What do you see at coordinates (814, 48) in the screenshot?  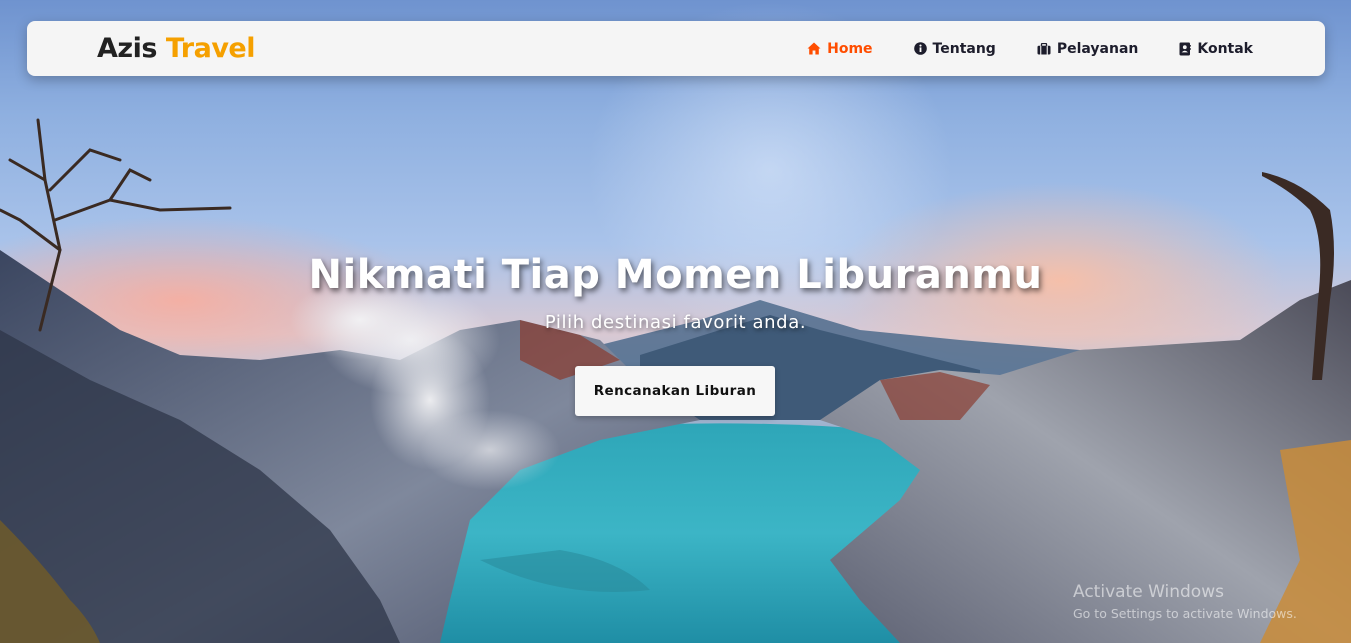 I see `home-icon` at bounding box center [814, 48].